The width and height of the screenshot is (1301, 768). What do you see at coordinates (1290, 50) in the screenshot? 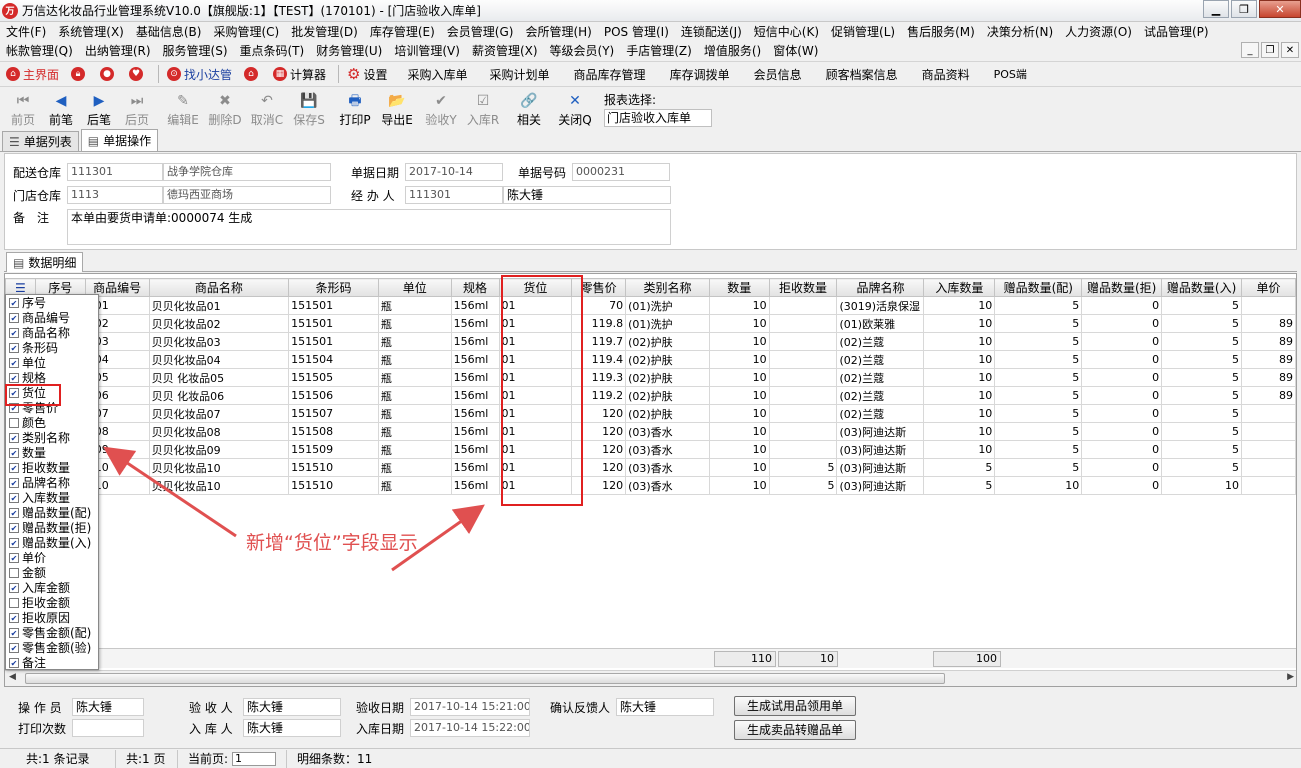
I see `mdi-close-button: ✕` at bounding box center [1290, 50].